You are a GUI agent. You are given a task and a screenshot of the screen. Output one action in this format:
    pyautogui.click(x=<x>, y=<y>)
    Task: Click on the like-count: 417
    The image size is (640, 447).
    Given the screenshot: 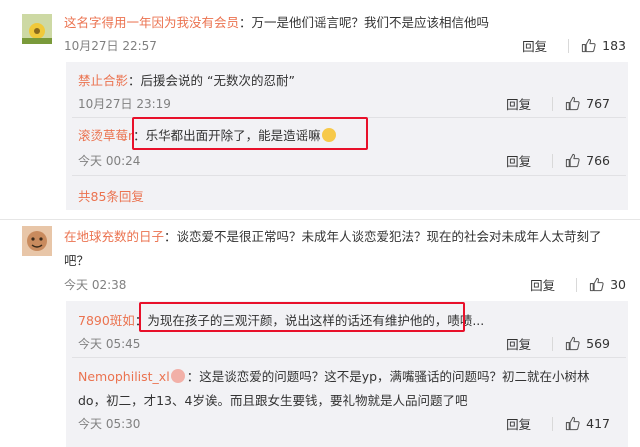 What is the action you would take?
    pyautogui.click(x=598, y=423)
    